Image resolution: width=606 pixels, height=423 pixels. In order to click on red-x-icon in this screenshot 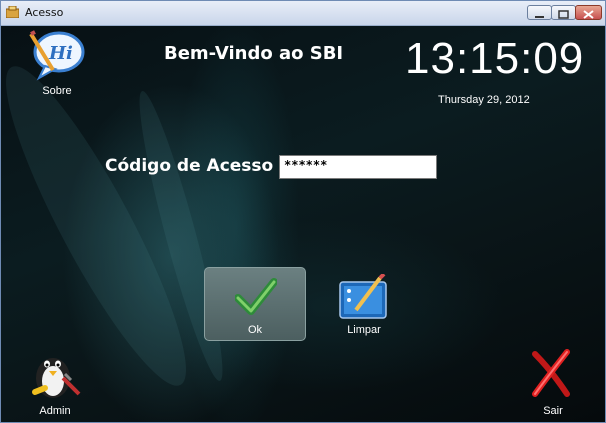, I will do `click(551, 373)`.